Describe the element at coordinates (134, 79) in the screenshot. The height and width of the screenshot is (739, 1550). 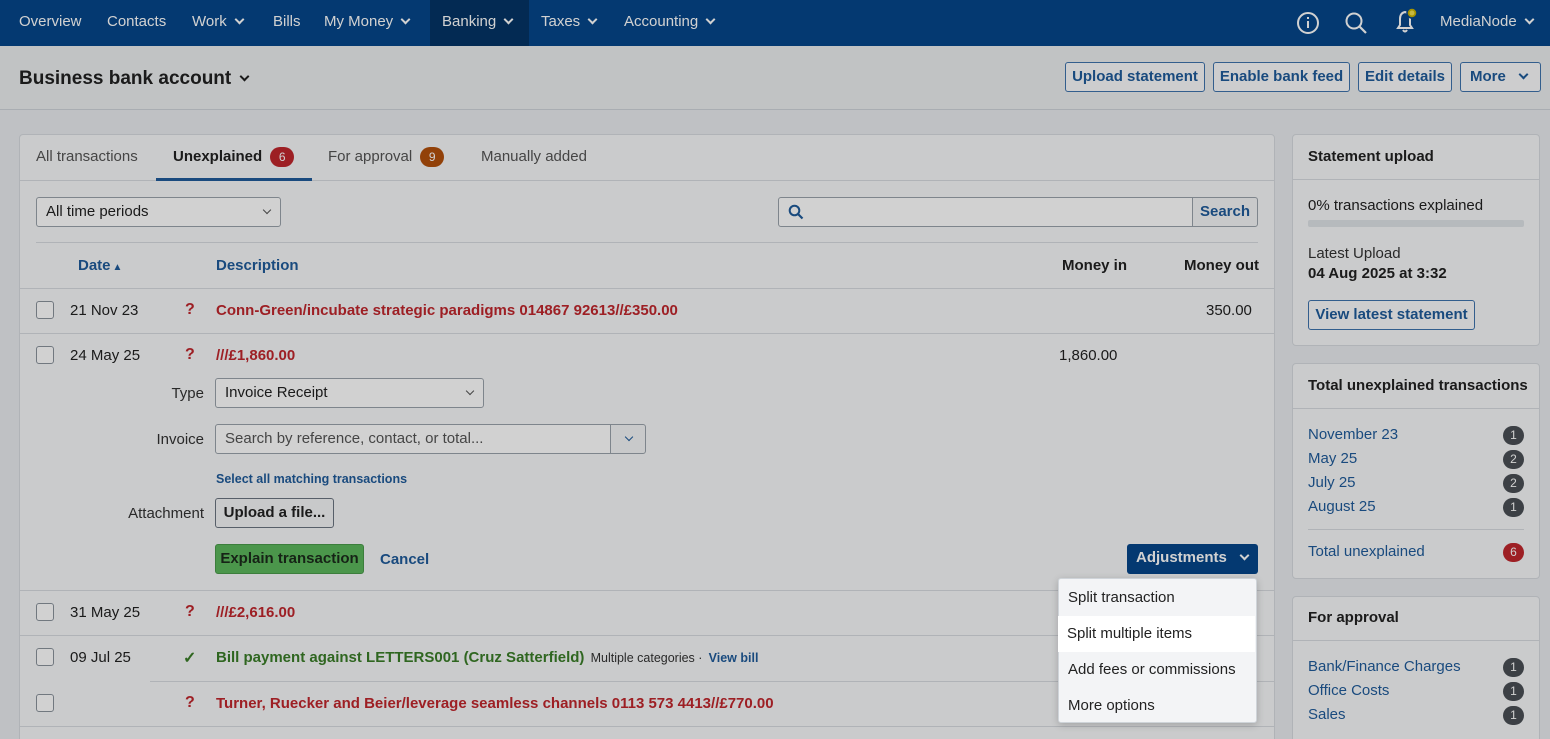
I see `account-selector: Business bank account` at that location.